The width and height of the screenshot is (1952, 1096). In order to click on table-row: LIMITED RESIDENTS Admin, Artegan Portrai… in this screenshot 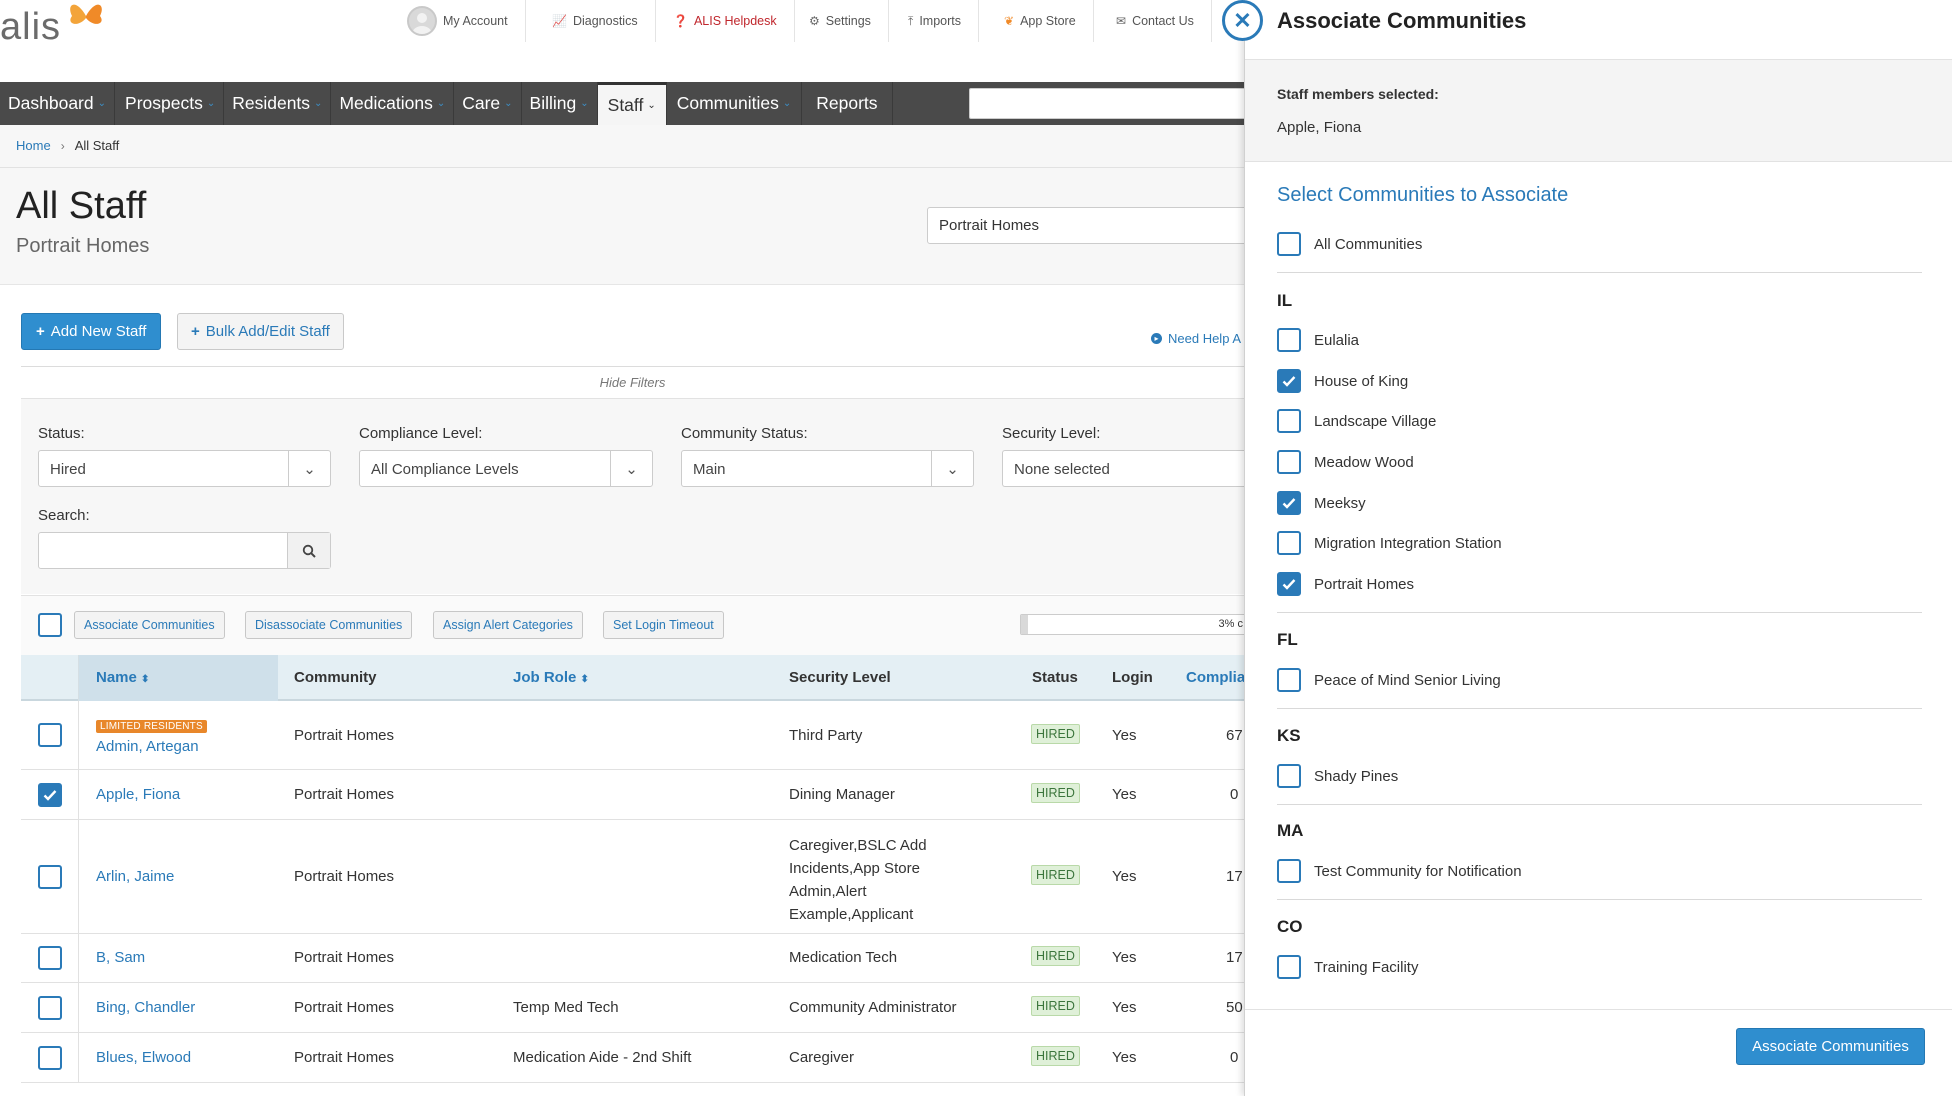, I will do `click(632, 735)`.